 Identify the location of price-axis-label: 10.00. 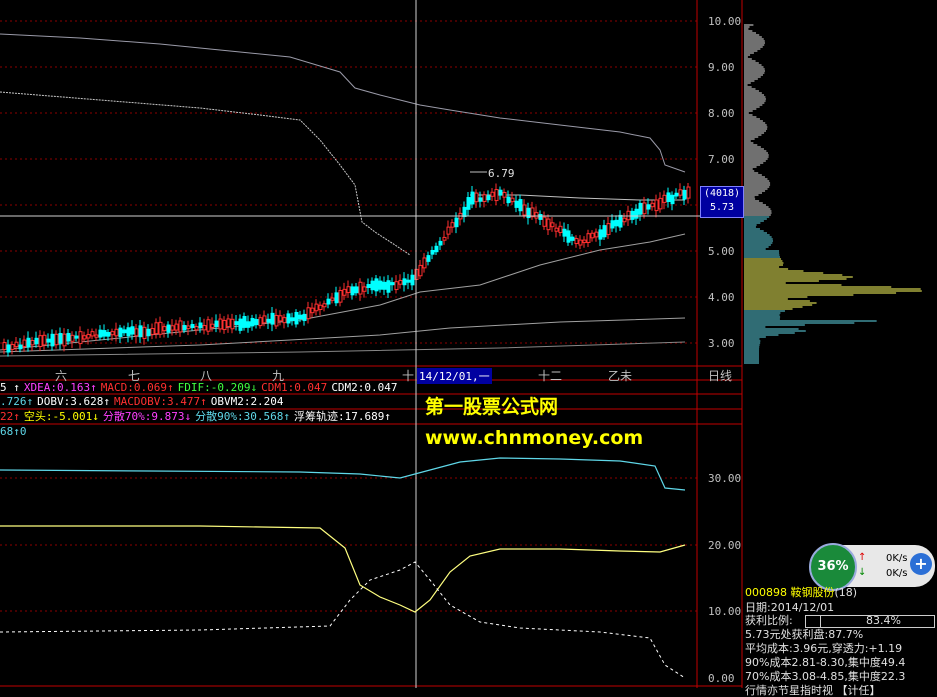
(725, 21).